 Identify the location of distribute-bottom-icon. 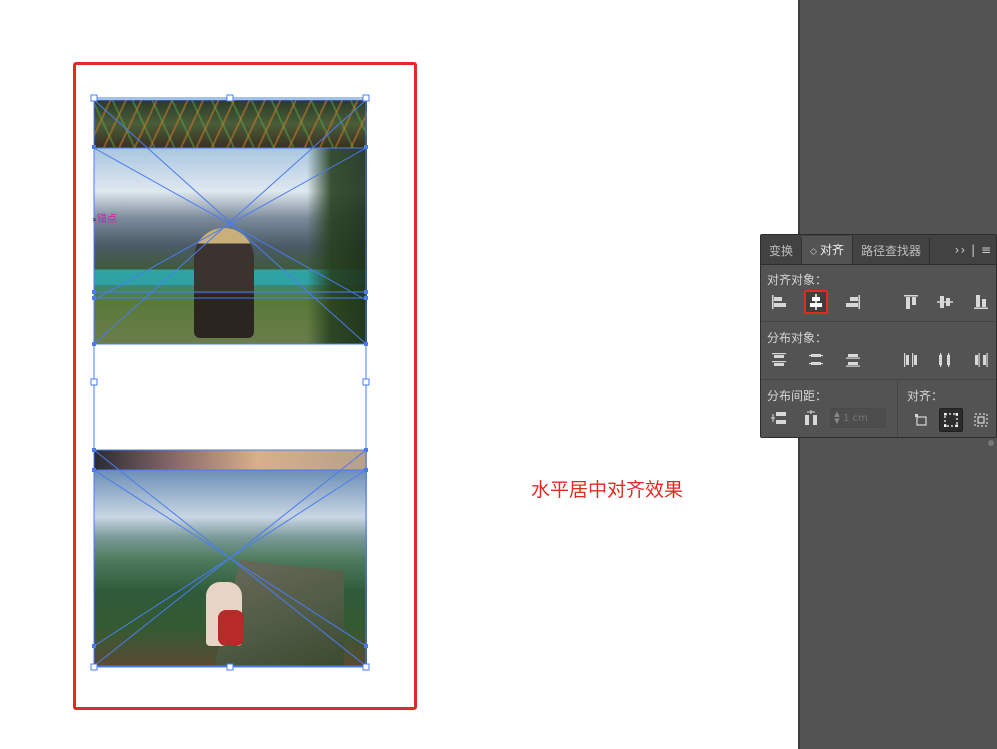
(853, 360).